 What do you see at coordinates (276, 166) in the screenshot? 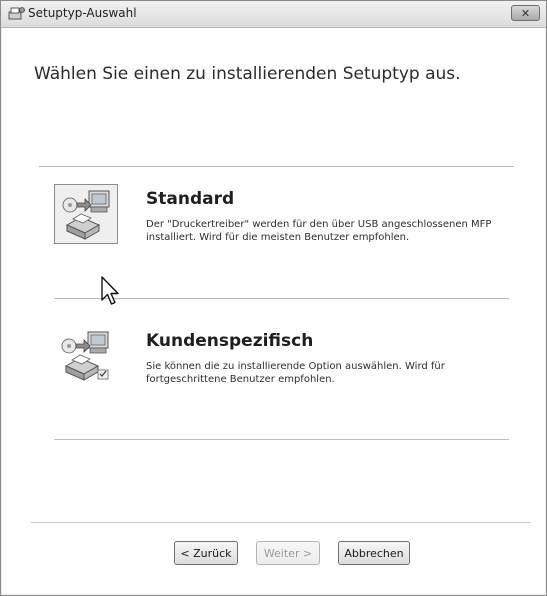
I see `divider-top` at bounding box center [276, 166].